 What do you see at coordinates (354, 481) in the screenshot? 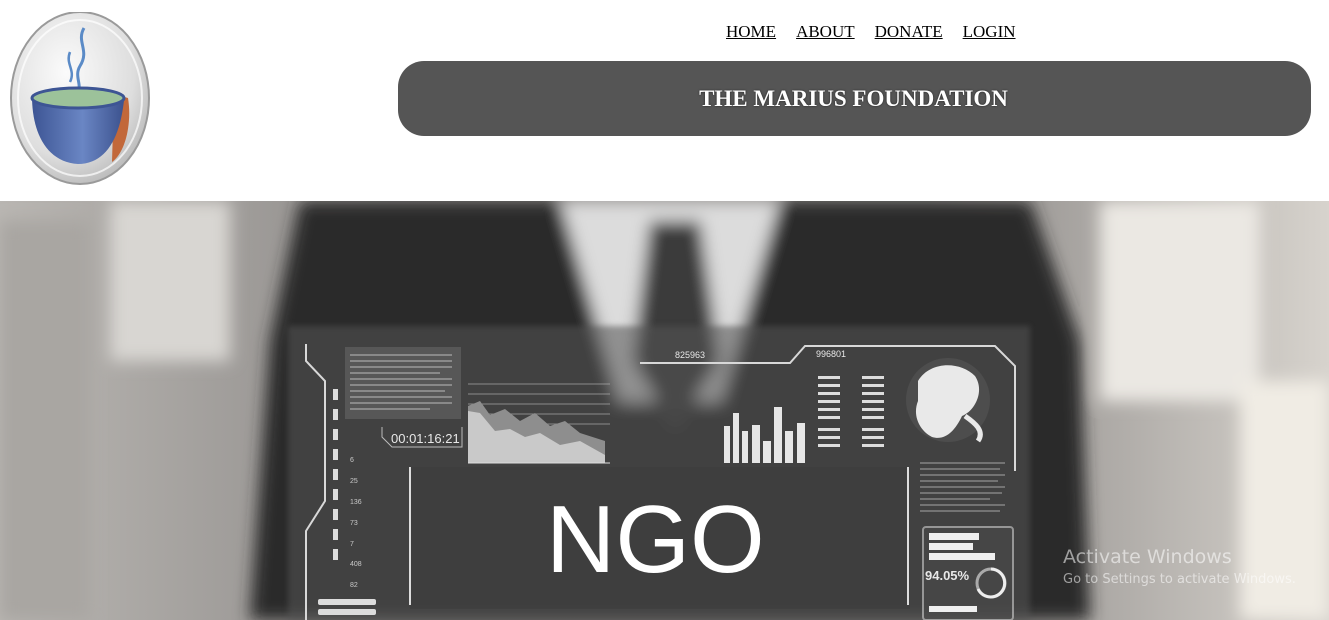
I see `scale-tick: 25` at bounding box center [354, 481].